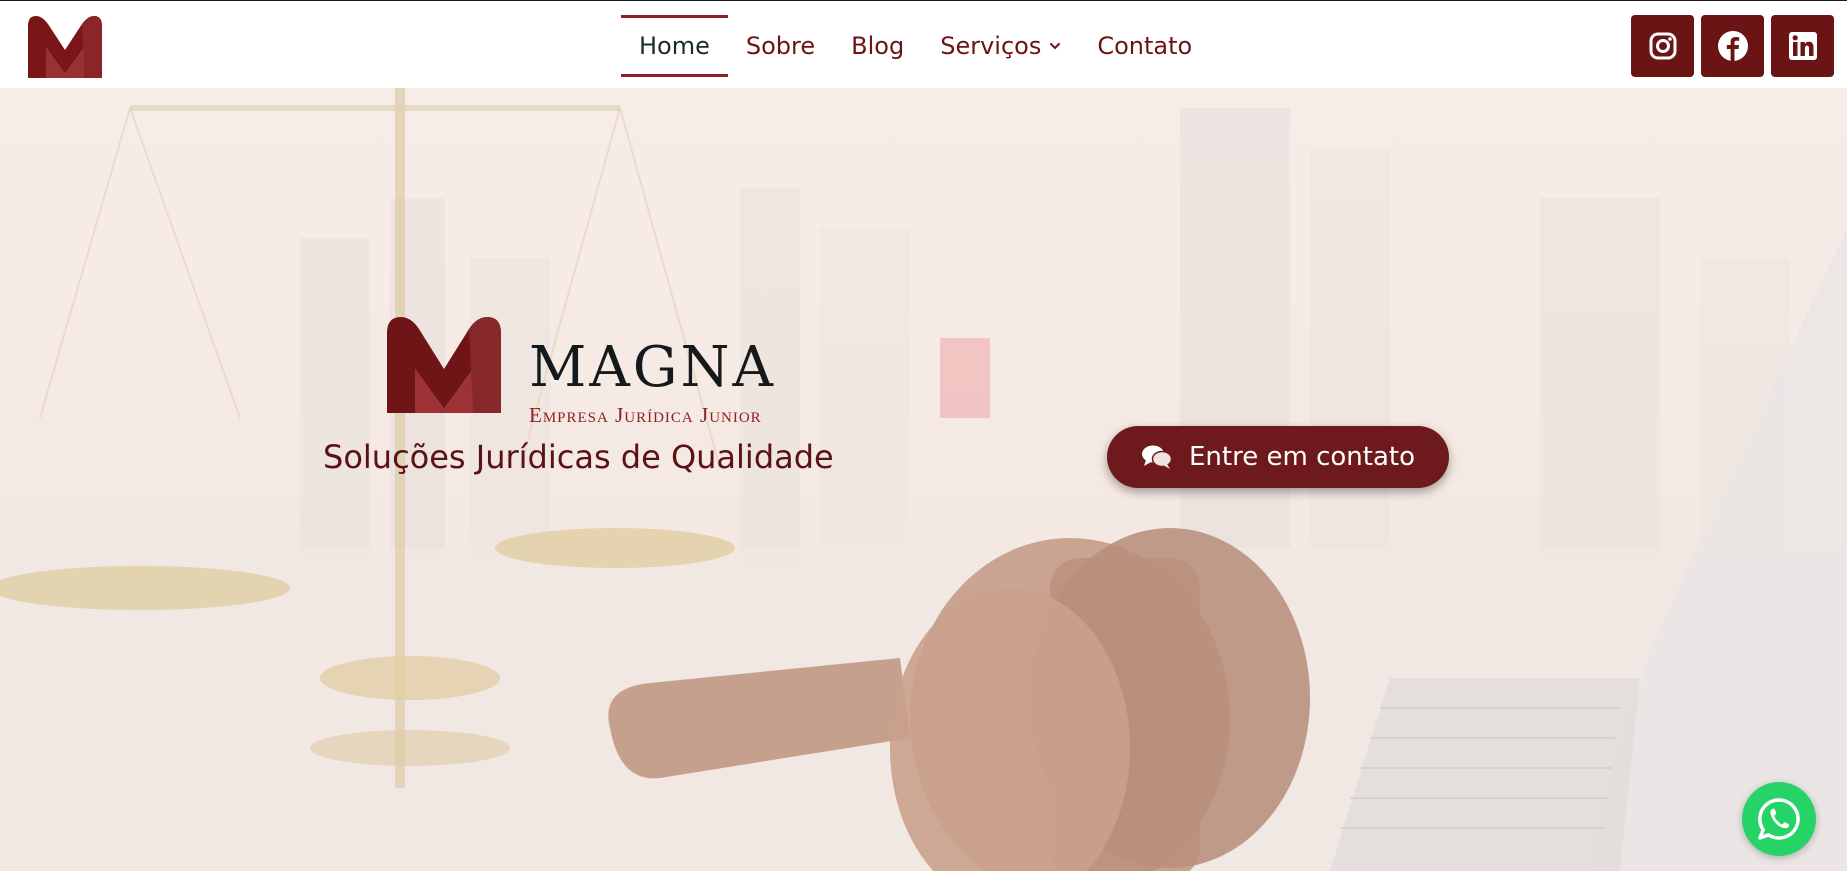  I want to click on brand-subtitle: Empresa Jurídica Junior, so click(645, 415).